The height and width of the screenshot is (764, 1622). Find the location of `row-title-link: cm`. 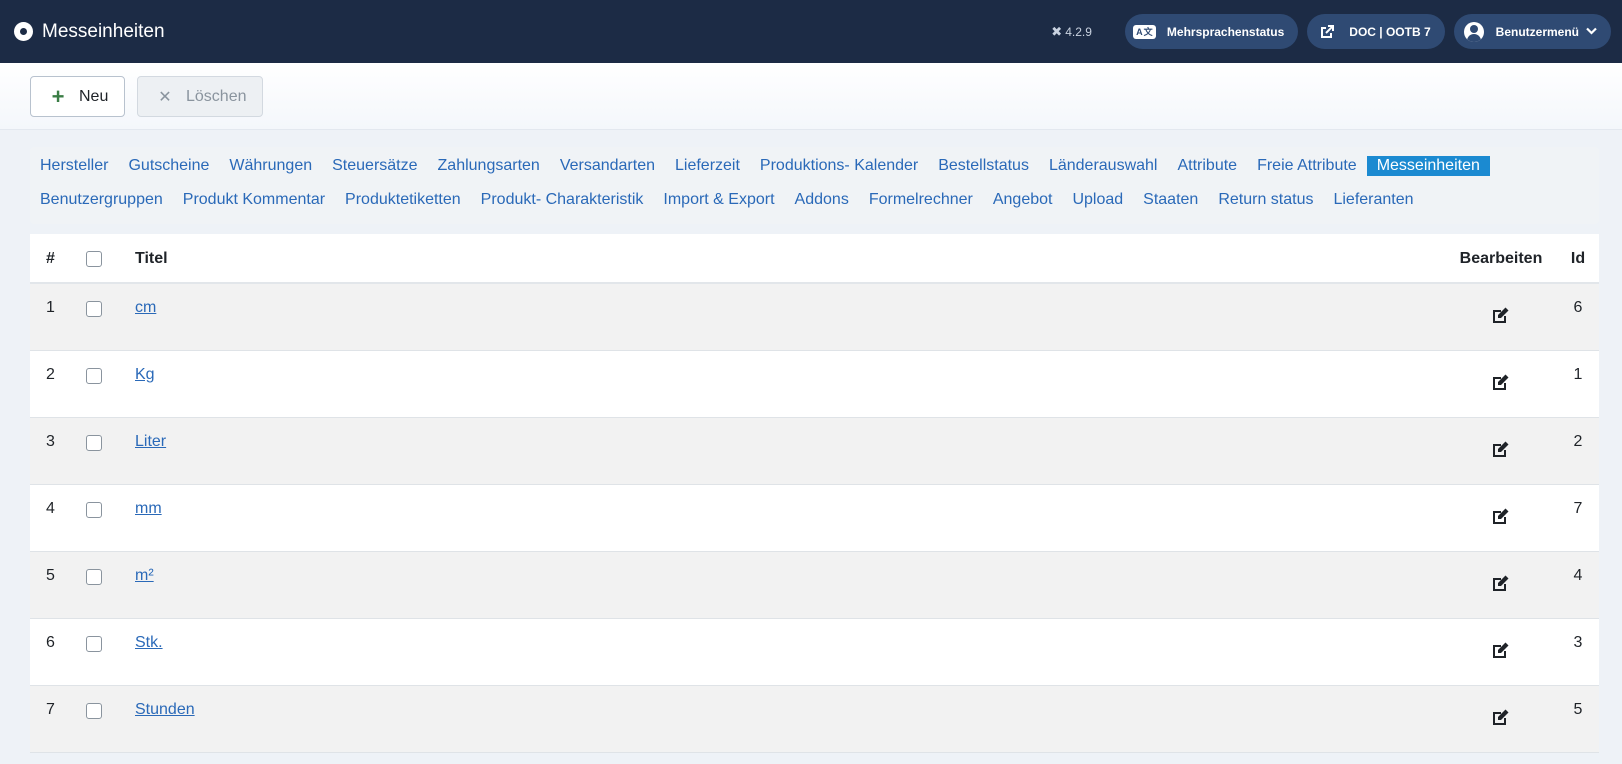

row-title-link: cm is located at coordinates (145, 307).